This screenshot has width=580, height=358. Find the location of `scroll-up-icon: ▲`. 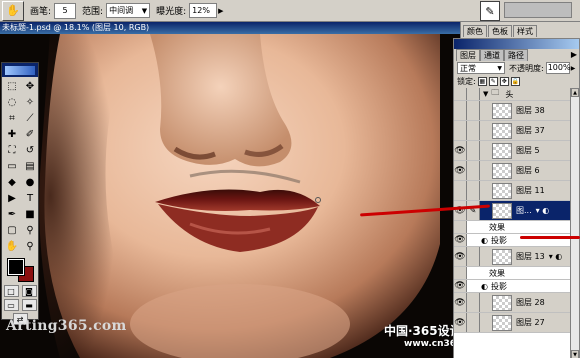

scroll-up-icon: ▲ is located at coordinates (575, 92).